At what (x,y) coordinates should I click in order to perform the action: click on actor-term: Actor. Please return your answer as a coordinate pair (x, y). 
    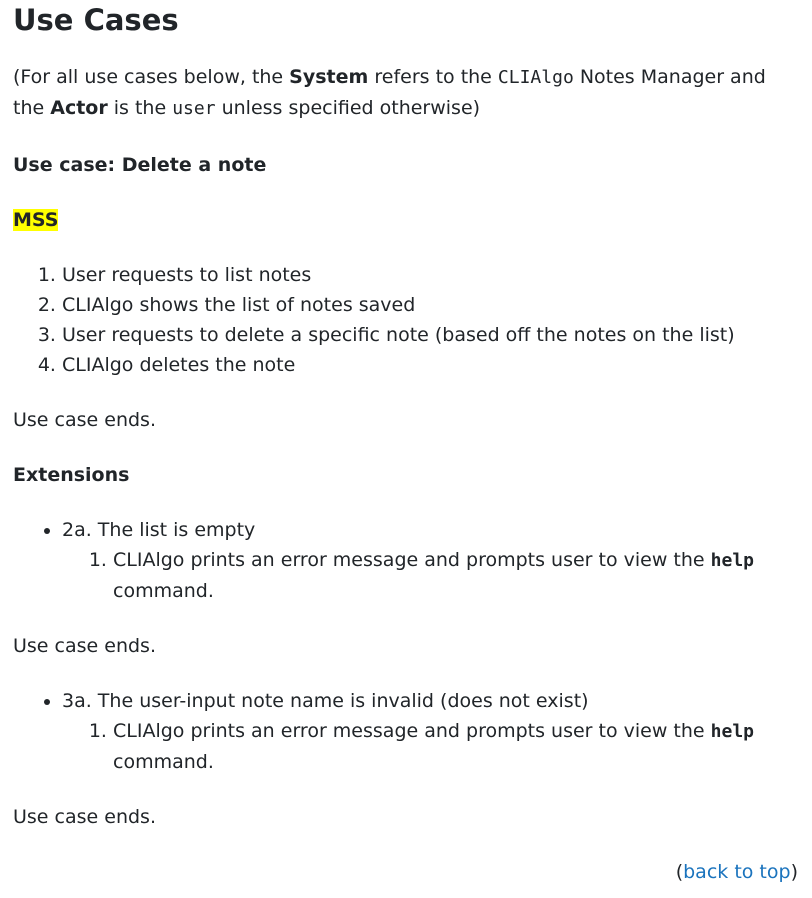
    Looking at the image, I should click on (79, 108).